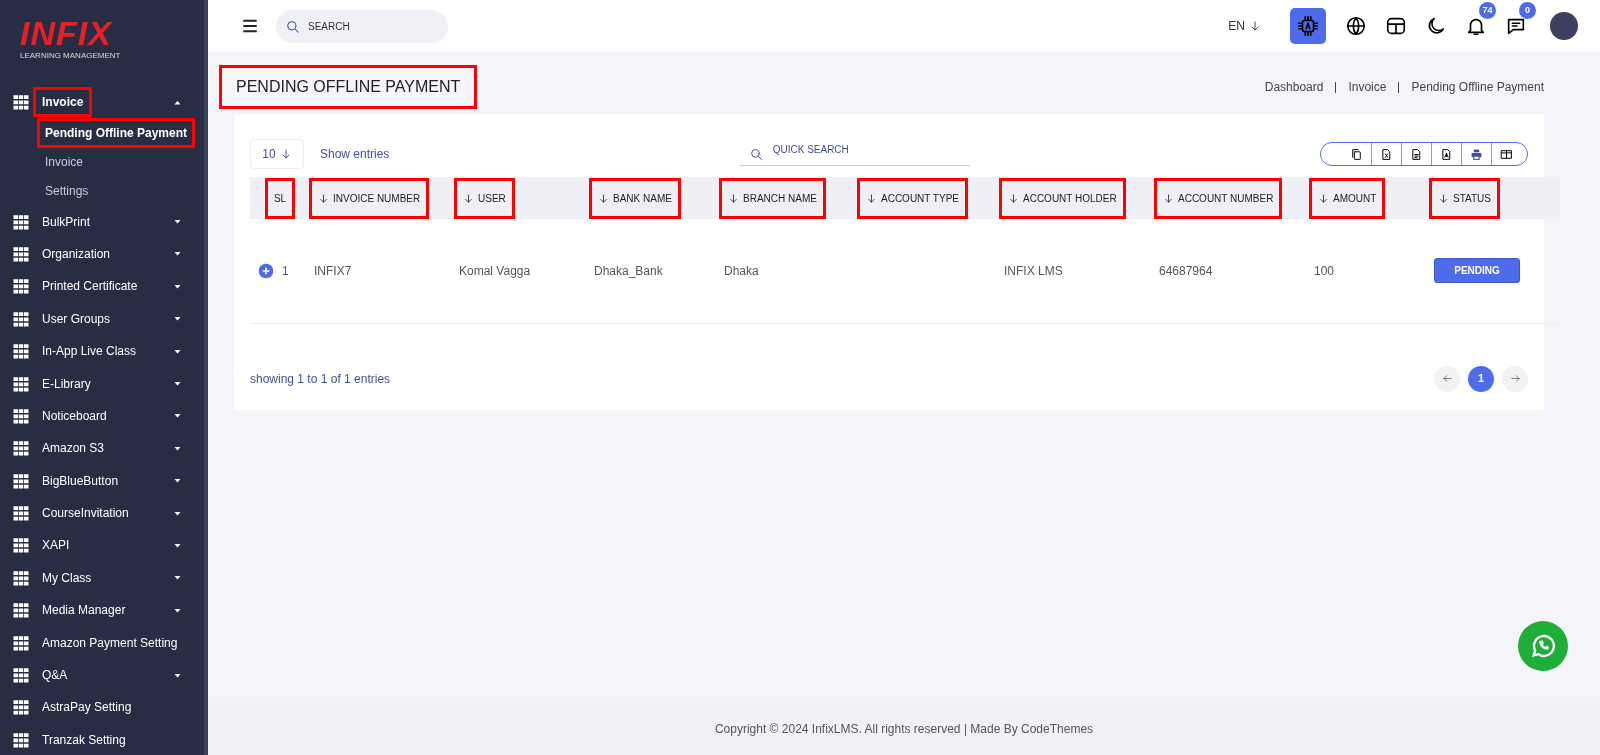 The image size is (1600, 755). I want to click on show-entries-label: Show entries, so click(355, 154).